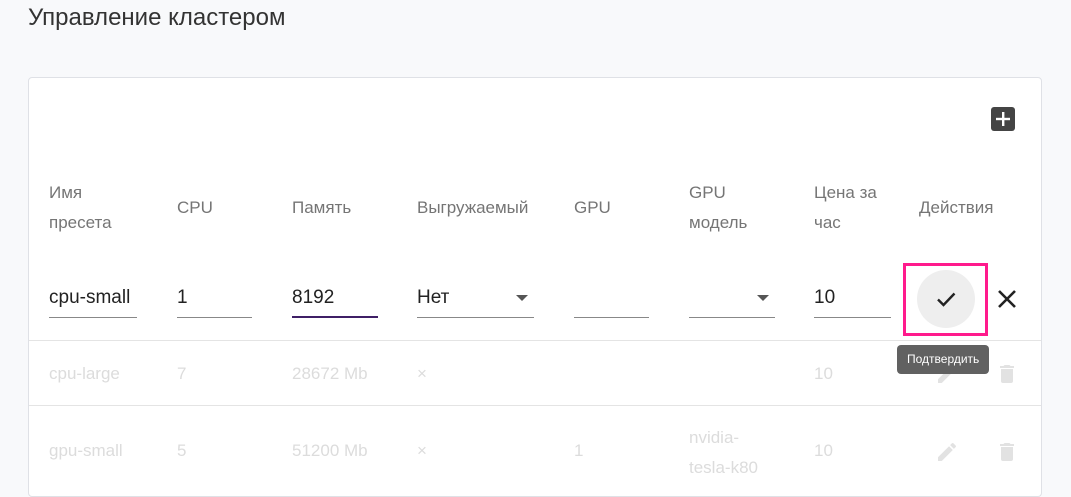 The width and height of the screenshot is (1071, 497). I want to click on memory-field, so click(335, 302).